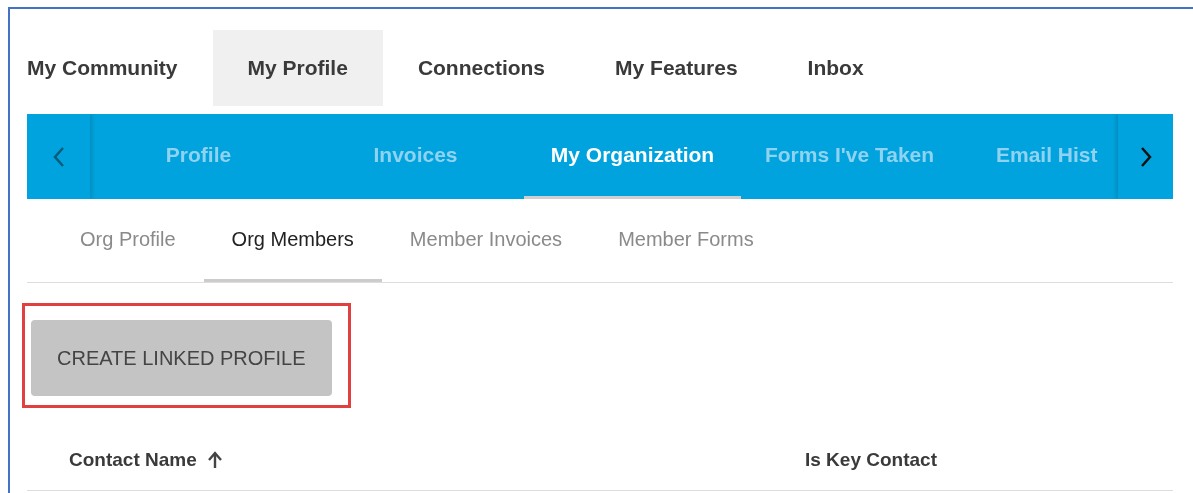 The image size is (1193, 493). I want to click on org-tab: Org Members, so click(292, 240).